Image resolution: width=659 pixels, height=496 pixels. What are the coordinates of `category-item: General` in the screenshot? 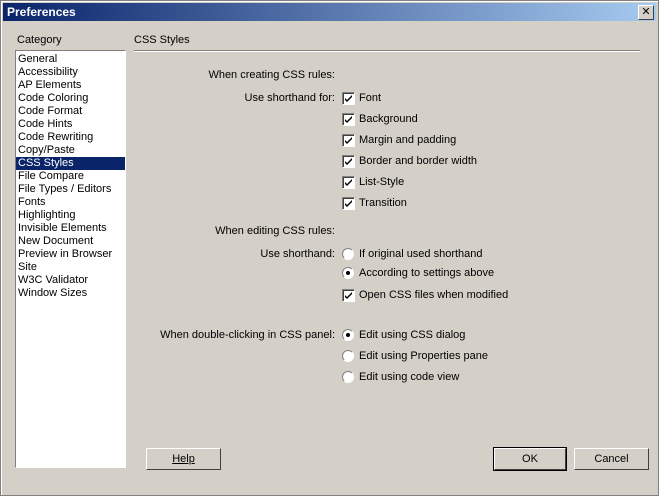 It's located at (70, 59).